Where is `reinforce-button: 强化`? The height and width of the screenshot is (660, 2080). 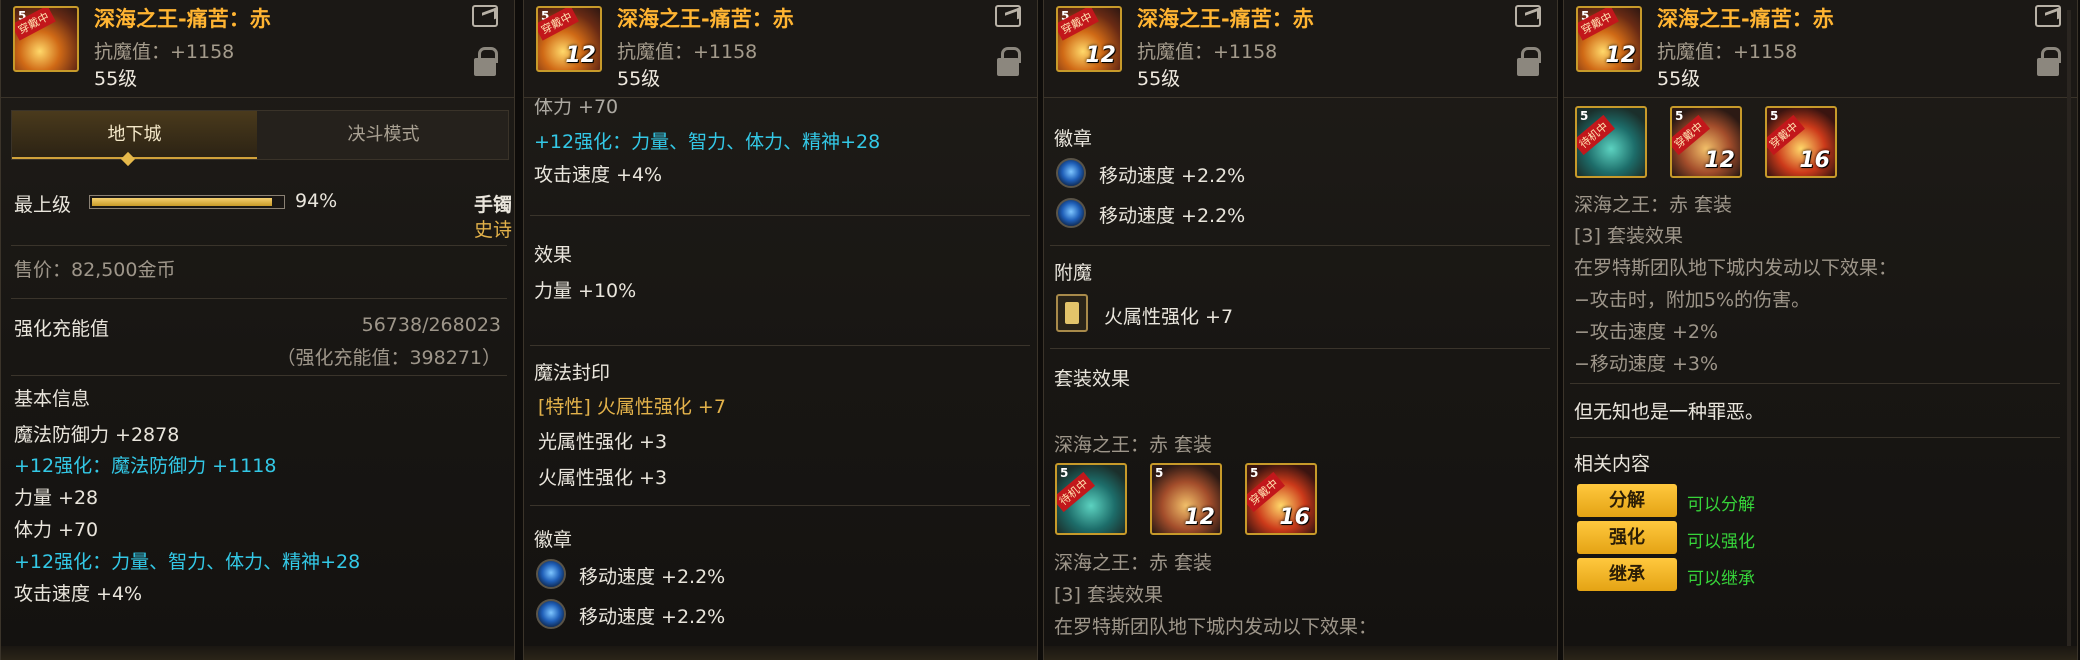
reinforce-button: 强化 is located at coordinates (1627, 537).